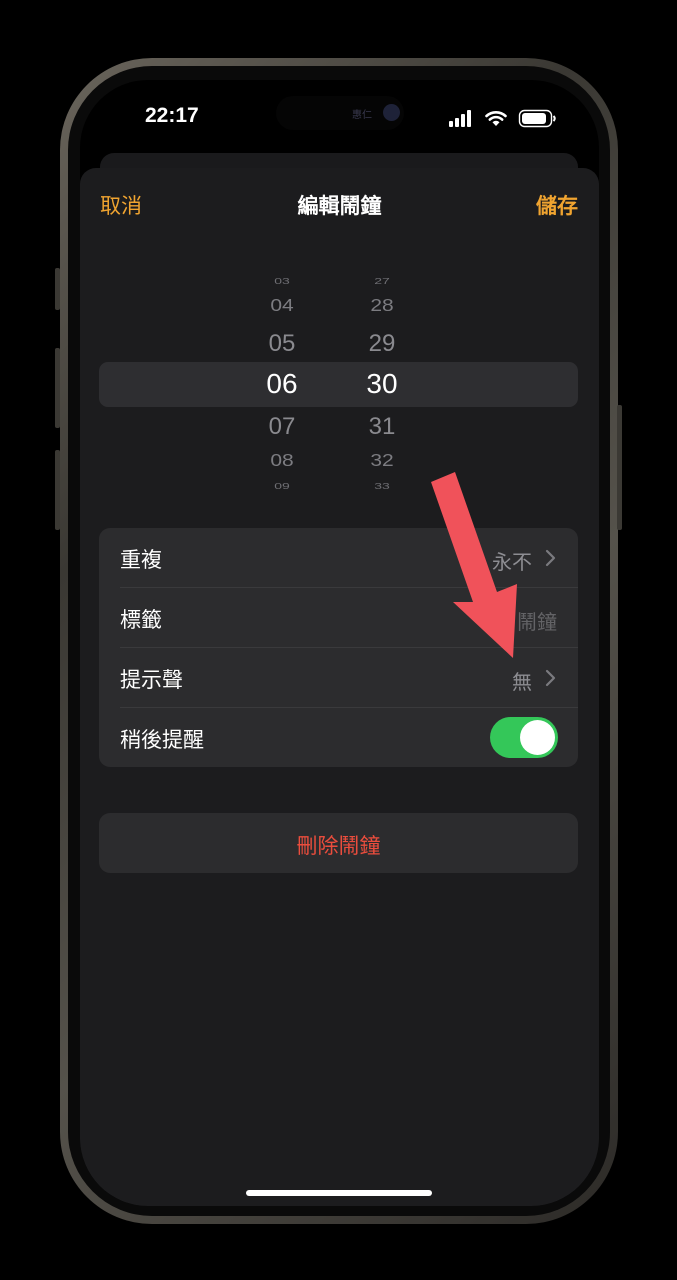 Image resolution: width=677 pixels, height=1280 pixels. What do you see at coordinates (141, 620) in the screenshot?
I see `label-label: 標籤` at bounding box center [141, 620].